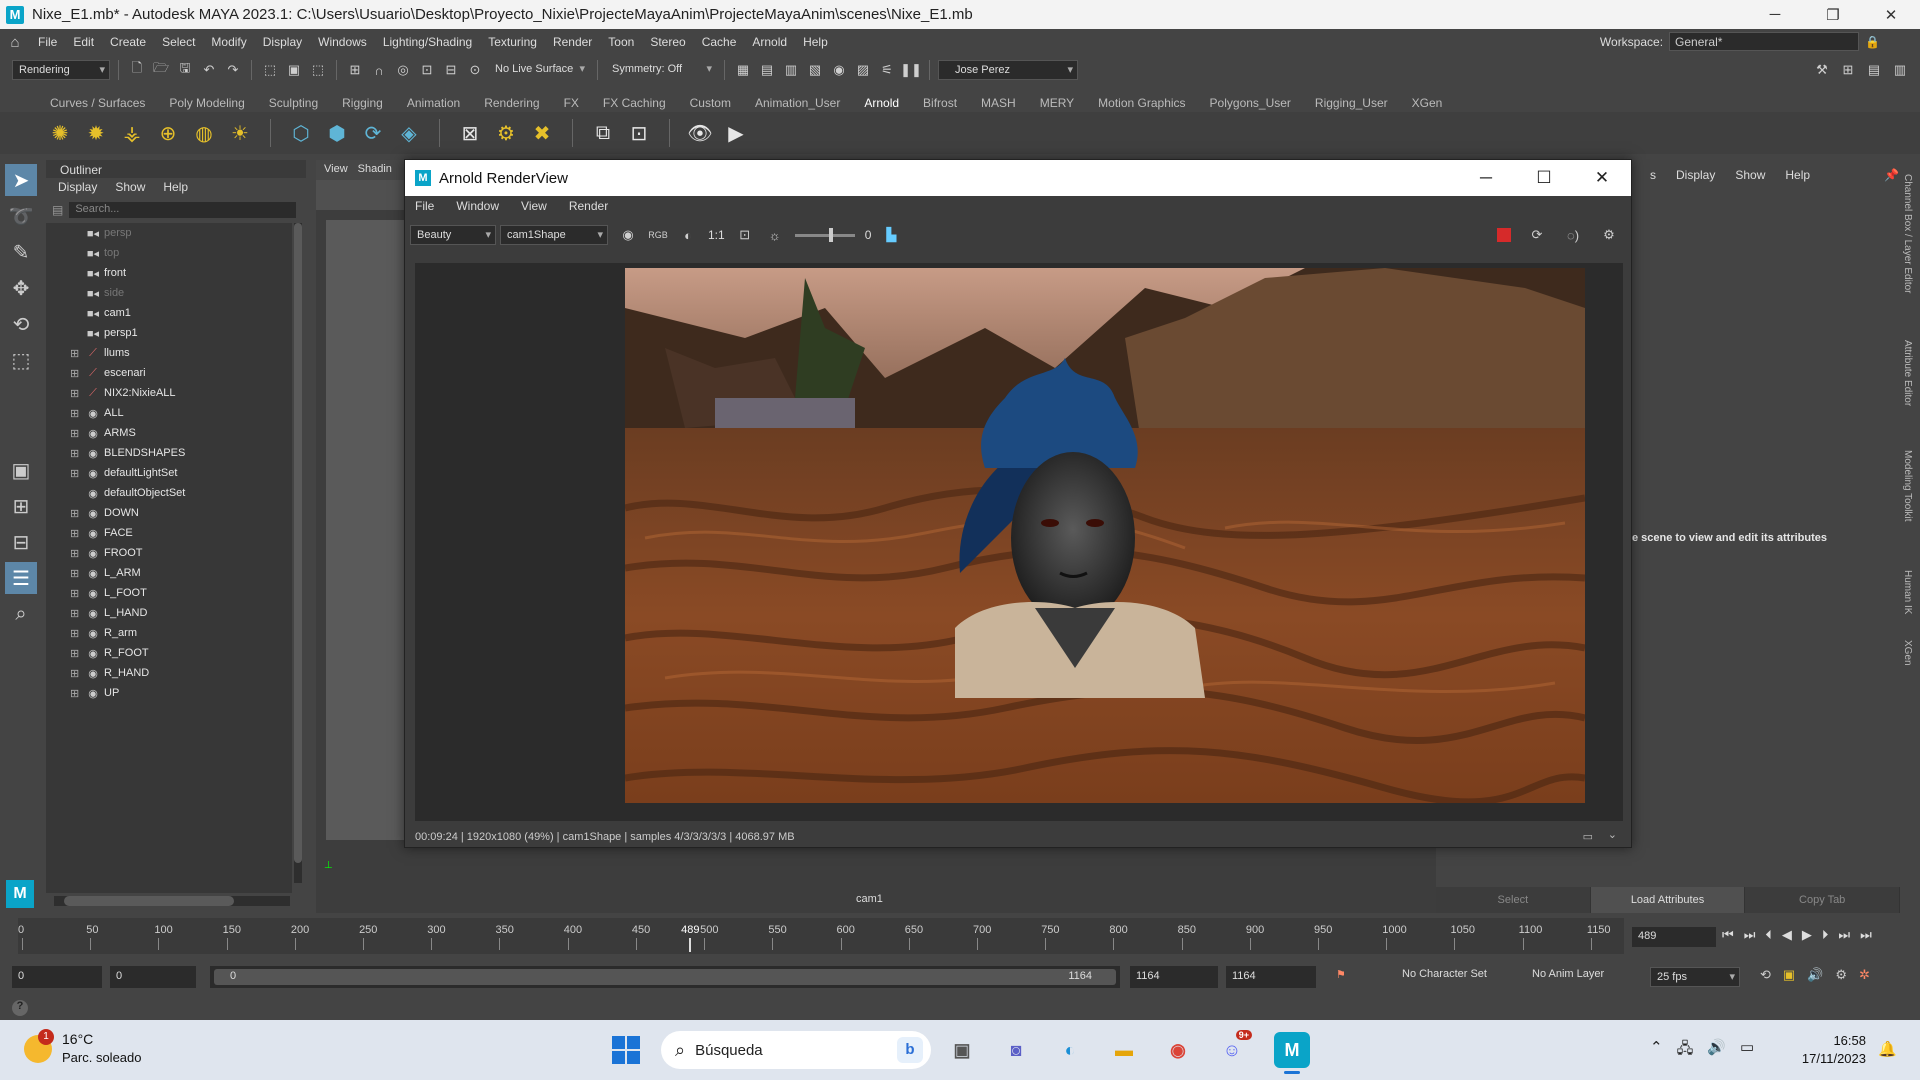 This screenshot has width=1920, height=1080. I want to click on export-ass-icon: ⧉, so click(603, 133).